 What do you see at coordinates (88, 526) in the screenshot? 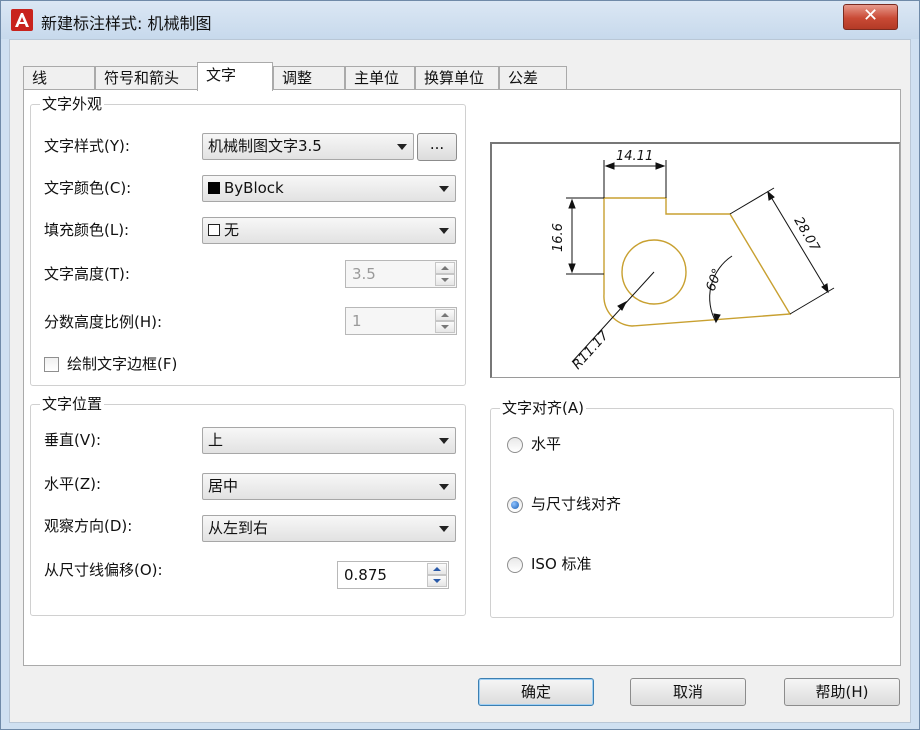
I see `view-direction-label: 观察方向(D):` at bounding box center [88, 526].